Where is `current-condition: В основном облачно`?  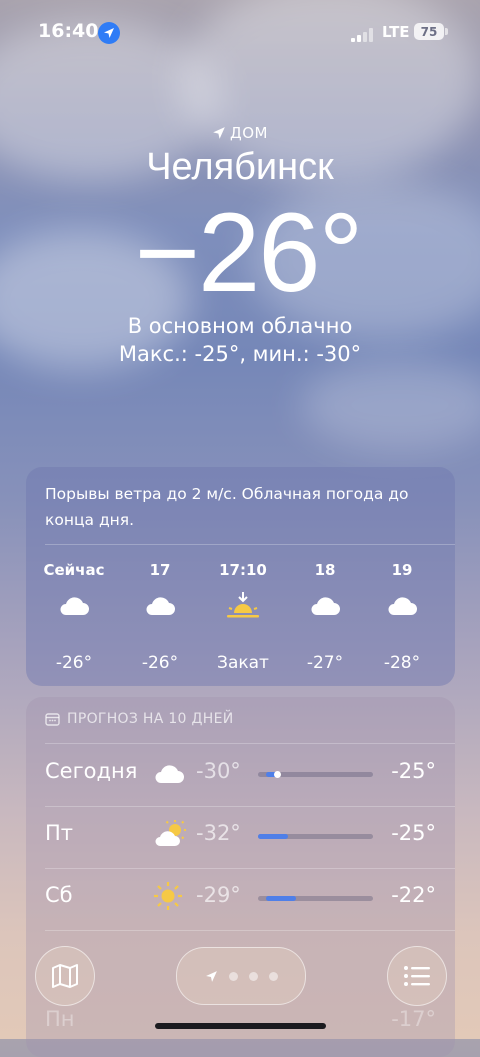 current-condition: В основном облачно is located at coordinates (240, 326).